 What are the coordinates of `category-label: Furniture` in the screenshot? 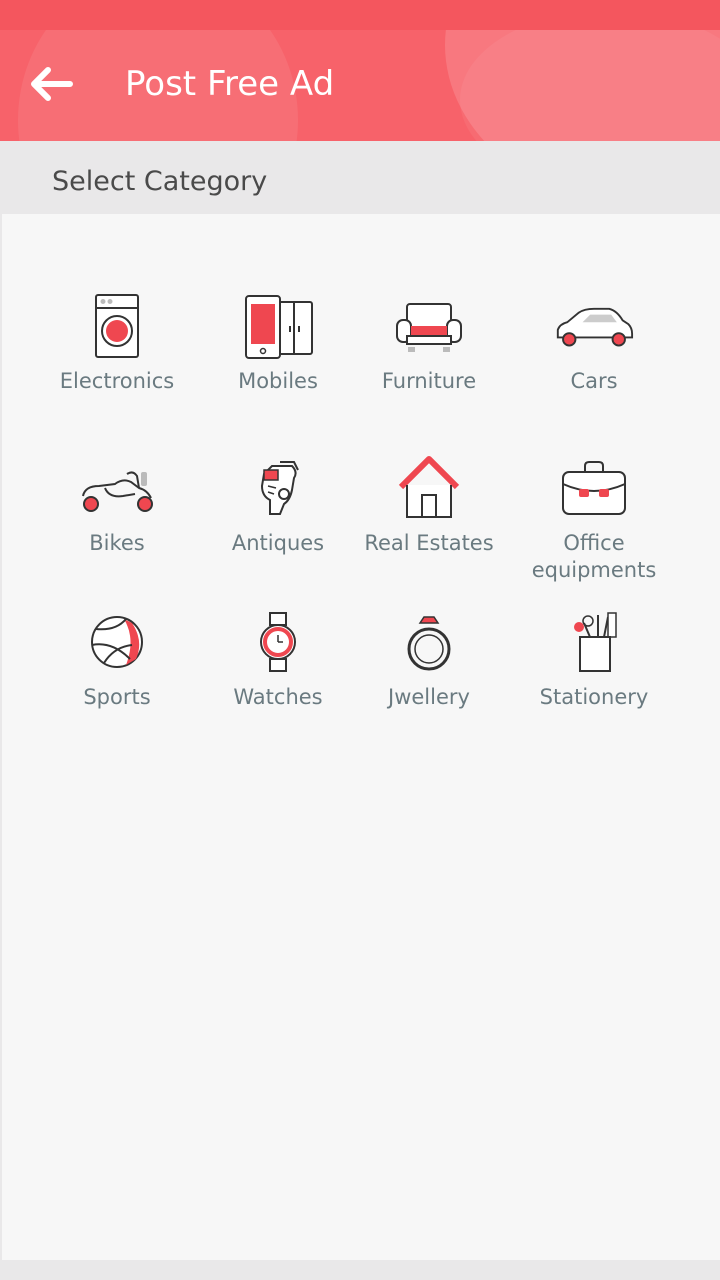 It's located at (429, 381).